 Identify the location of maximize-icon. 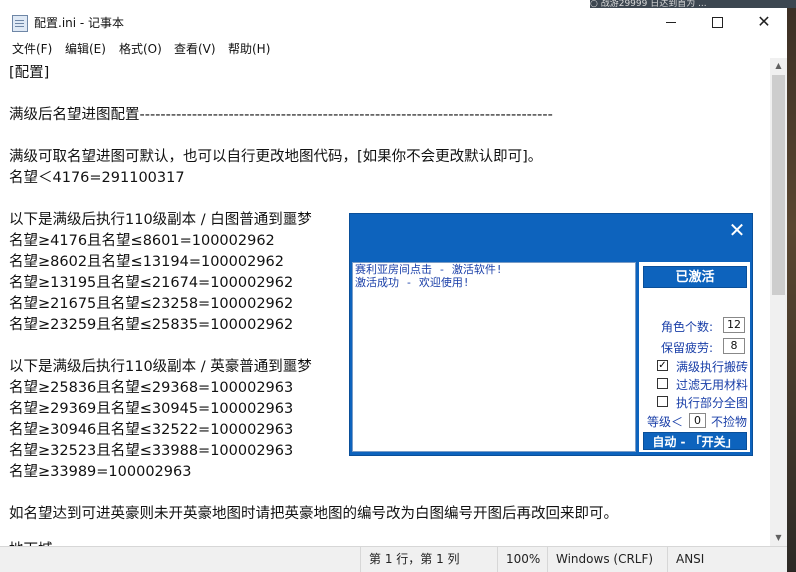
(717, 22).